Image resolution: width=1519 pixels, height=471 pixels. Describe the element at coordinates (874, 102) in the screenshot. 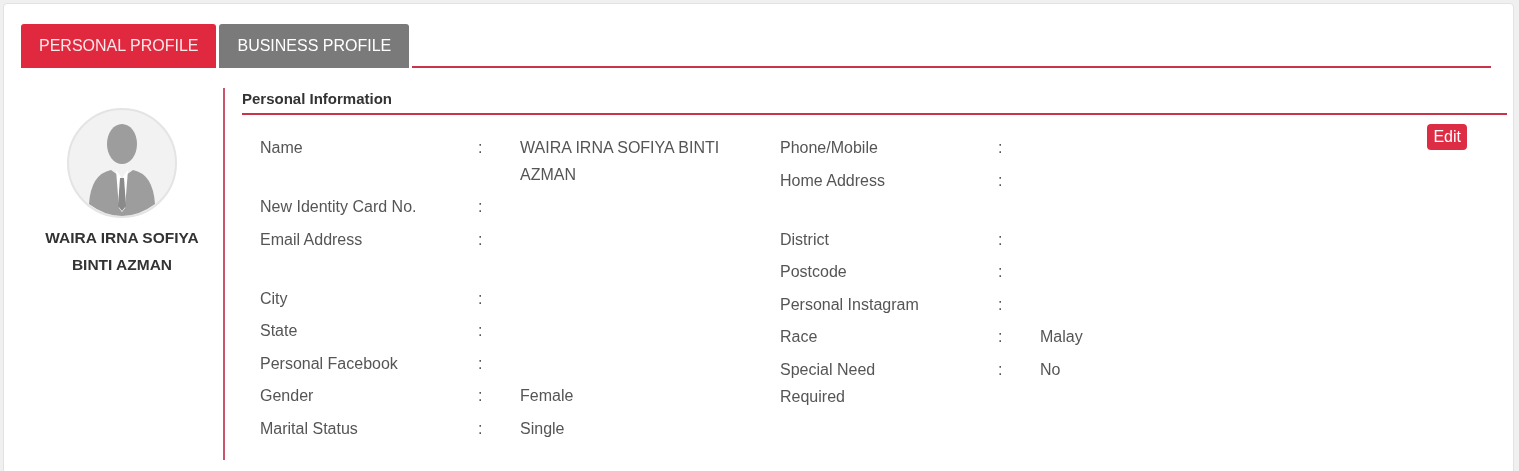

I see `section-title: Personal Information` at that location.